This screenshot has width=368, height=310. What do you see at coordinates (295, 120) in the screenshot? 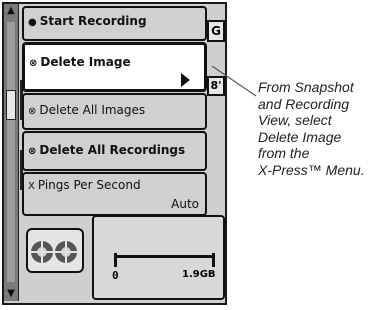
I see `caption-line: View, select` at bounding box center [295, 120].